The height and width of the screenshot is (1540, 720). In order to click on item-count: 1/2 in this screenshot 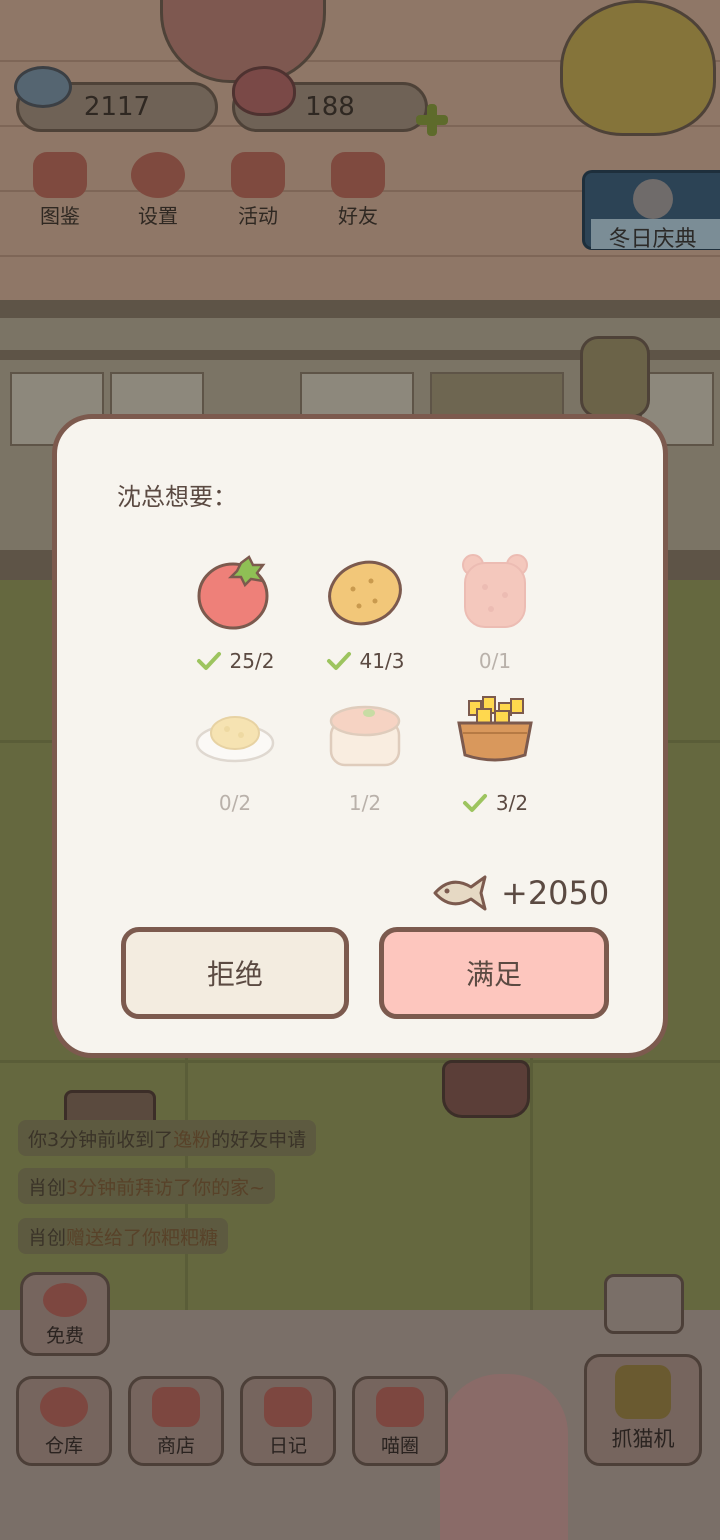, I will do `click(365, 803)`.